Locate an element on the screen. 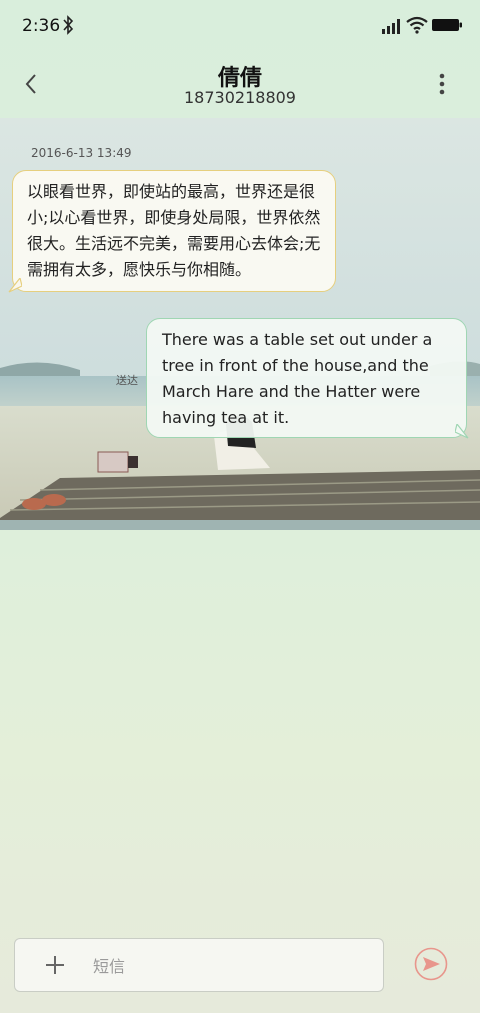 The image size is (480, 1013). composer-bar is located at coordinates (199, 965).